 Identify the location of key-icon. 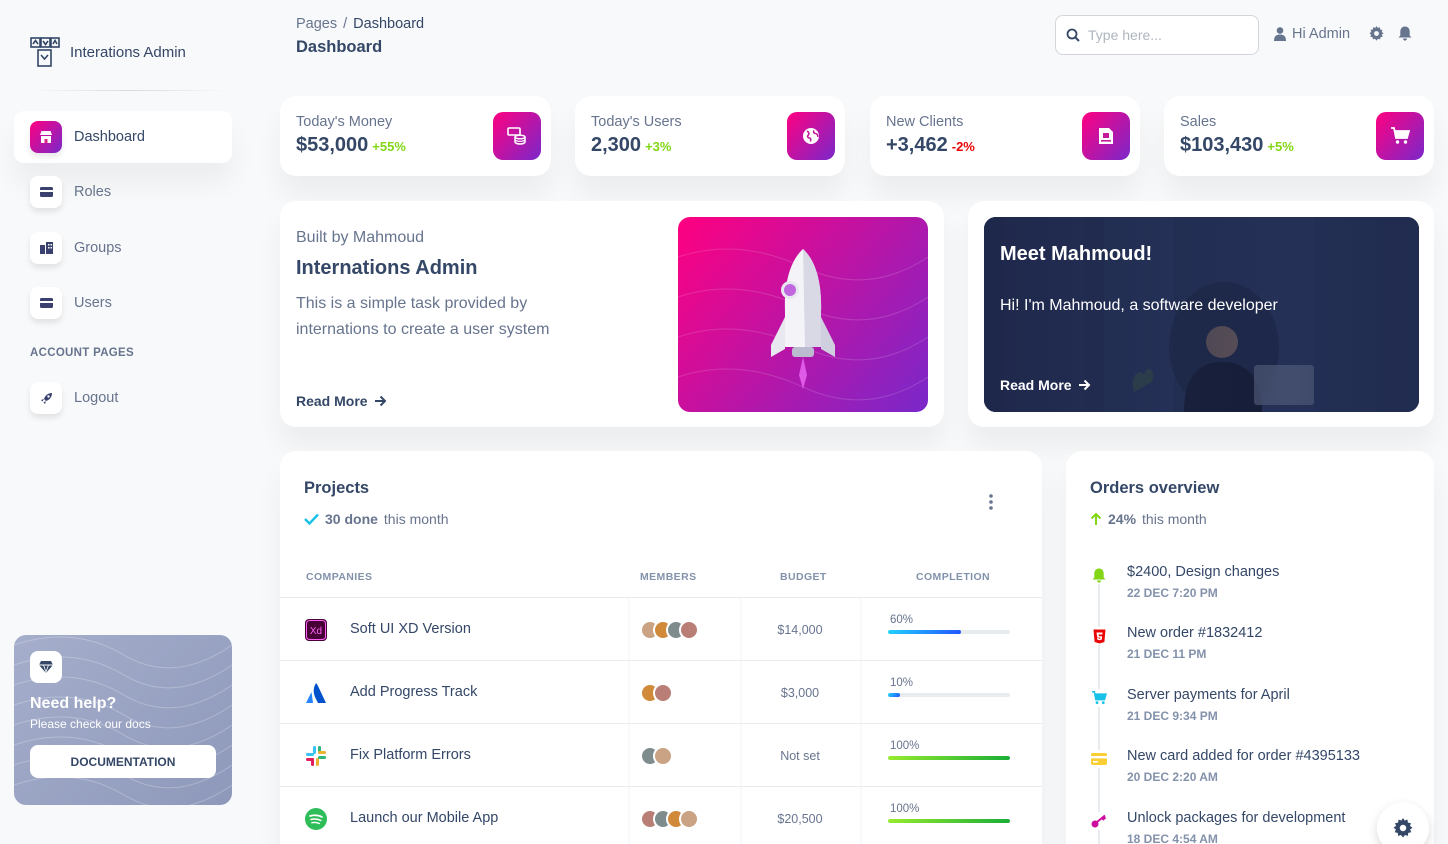
(1099, 821).